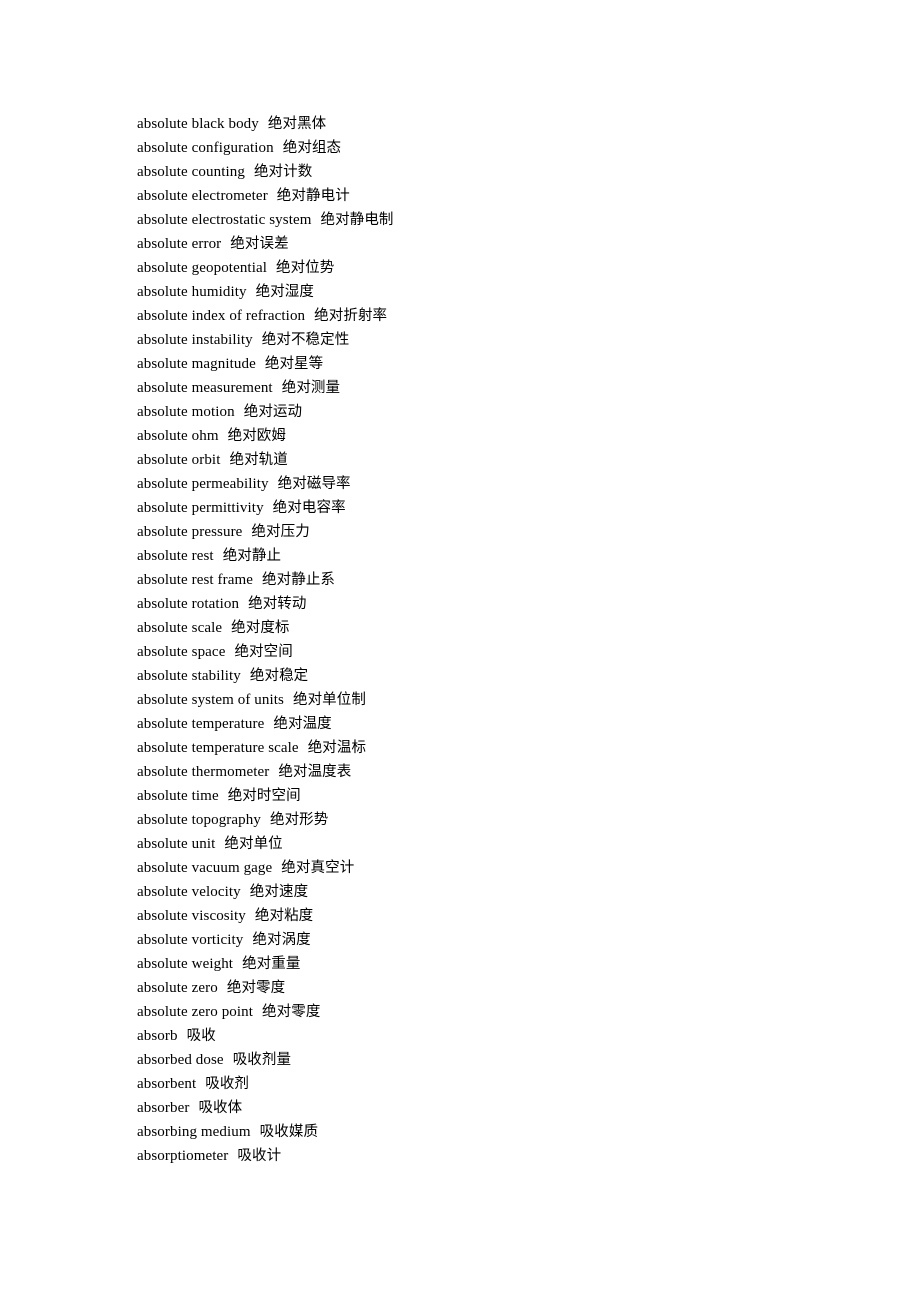 The width and height of the screenshot is (920, 1302). I want to click on term-english: absolute permeability, so click(203, 484).